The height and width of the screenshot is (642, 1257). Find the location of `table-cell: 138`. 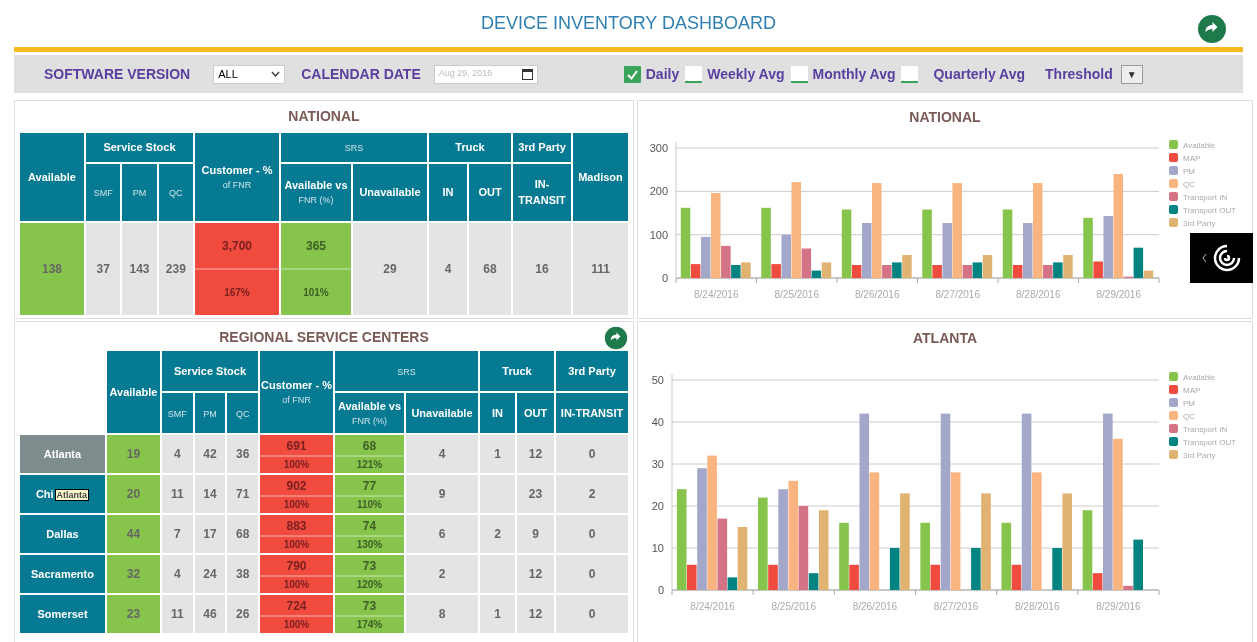

table-cell: 138 is located at coordinates (52, 269).